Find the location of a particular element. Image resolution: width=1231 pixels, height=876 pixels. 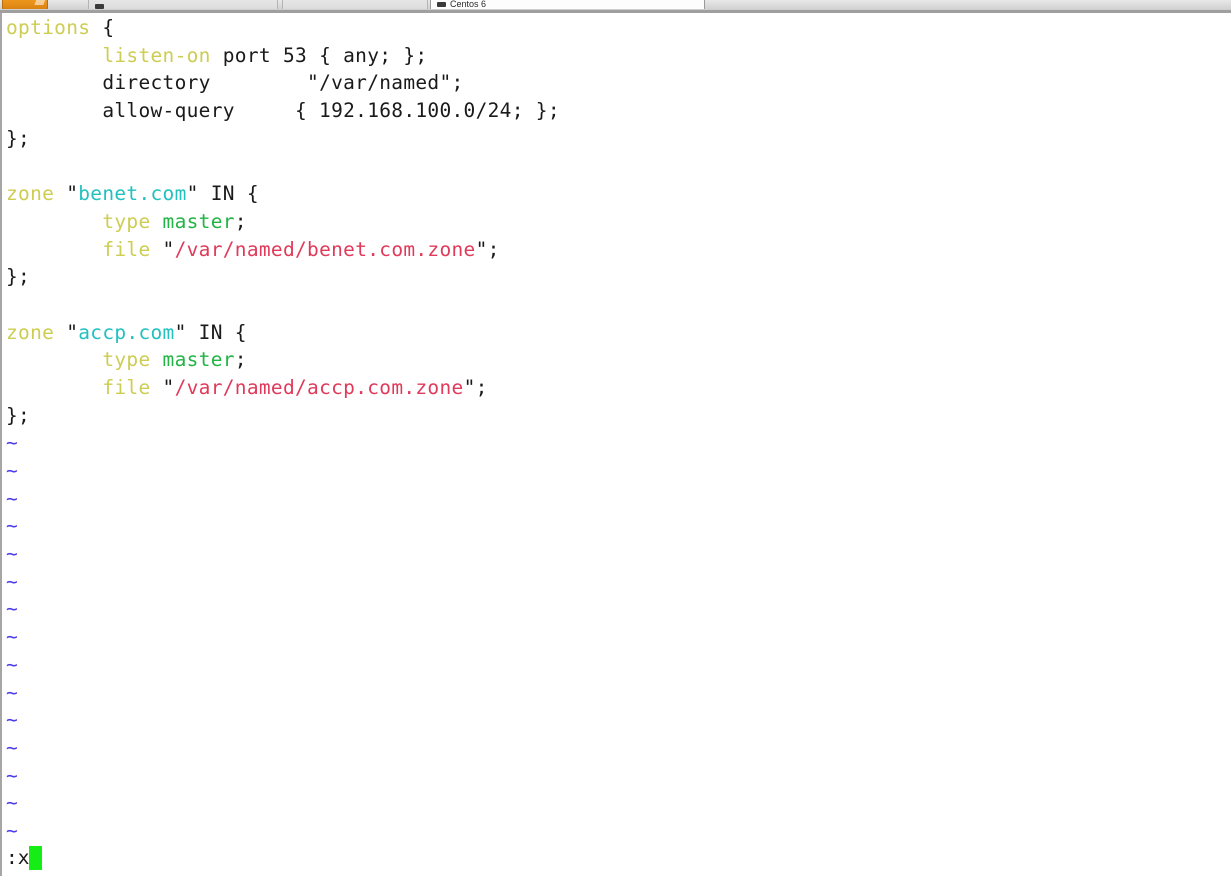

window-tab-bar: Centos 6 is located at coordinates (615, 6).